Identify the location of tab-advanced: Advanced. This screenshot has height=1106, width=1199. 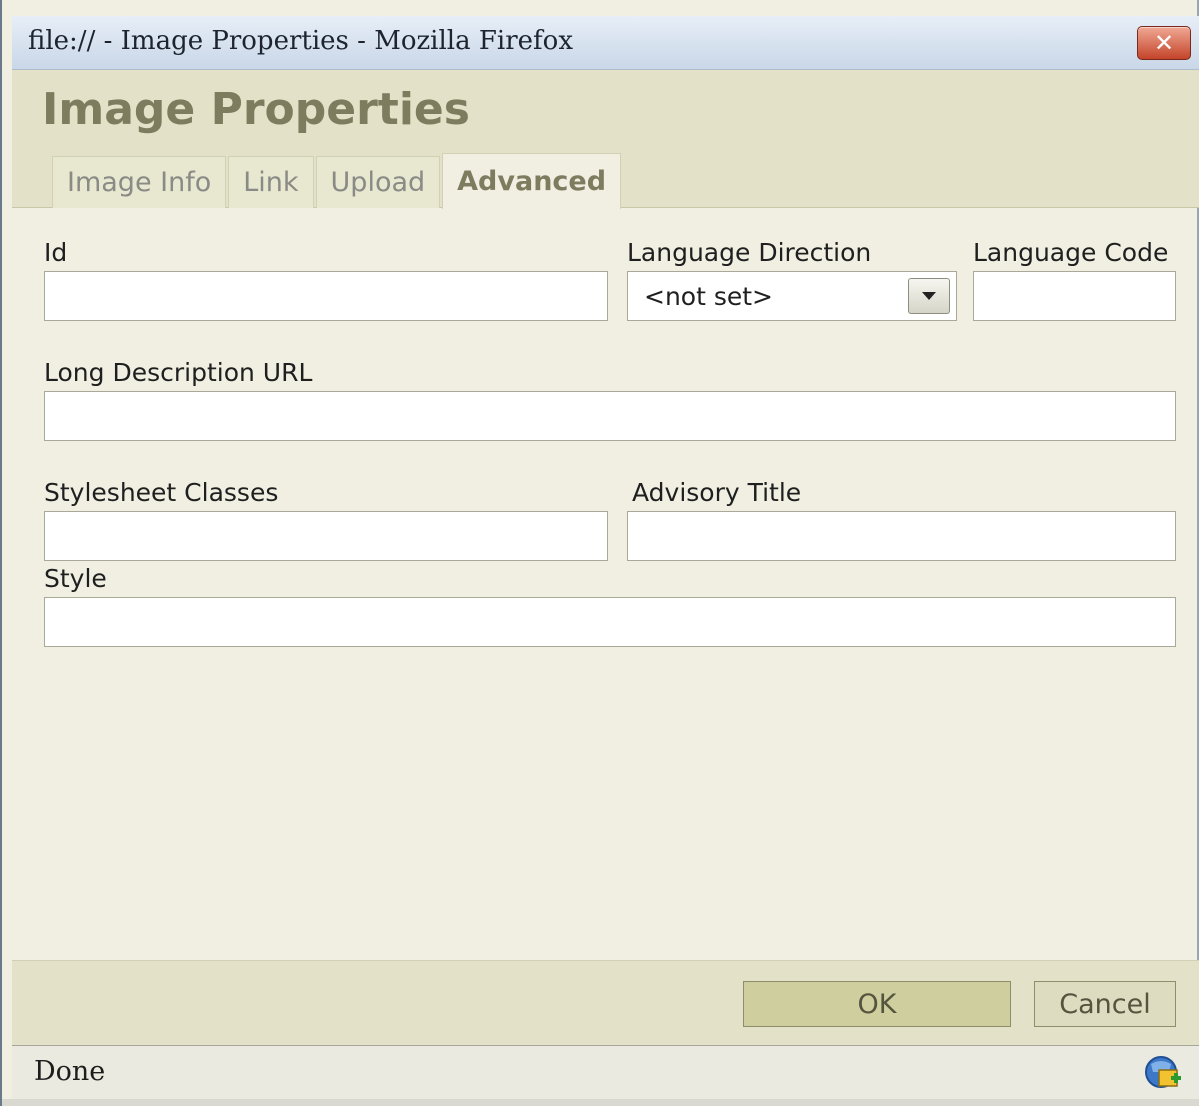
(532, 181).